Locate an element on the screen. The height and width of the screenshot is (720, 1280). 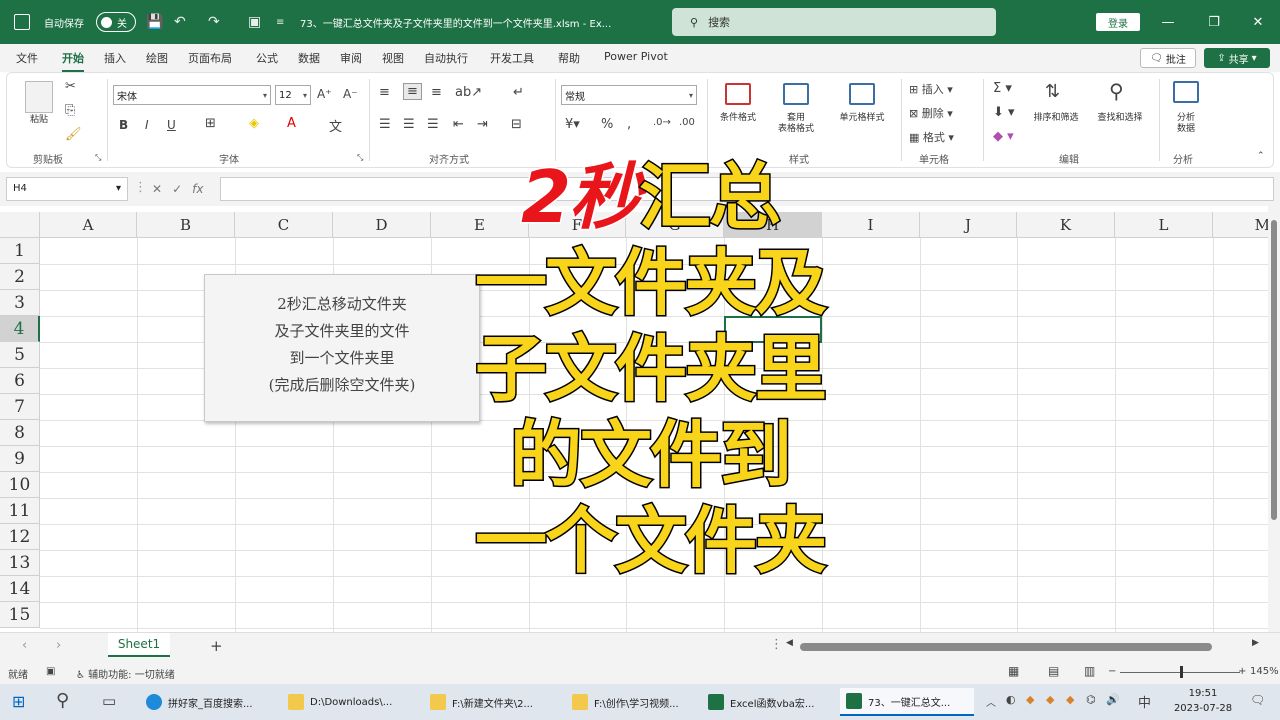
search-input: ⚲ 搜索 is located at coordinates (834, 22).